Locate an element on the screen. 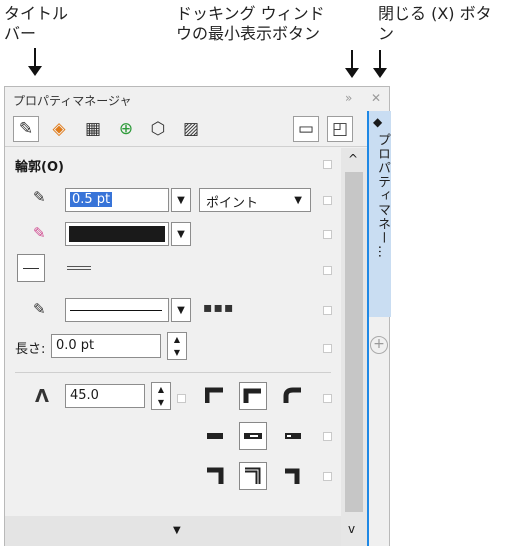 The image size is (521, 550). docker-tab-strip: ◆ プロパティマネー… + is located at coordinates (379, 328).